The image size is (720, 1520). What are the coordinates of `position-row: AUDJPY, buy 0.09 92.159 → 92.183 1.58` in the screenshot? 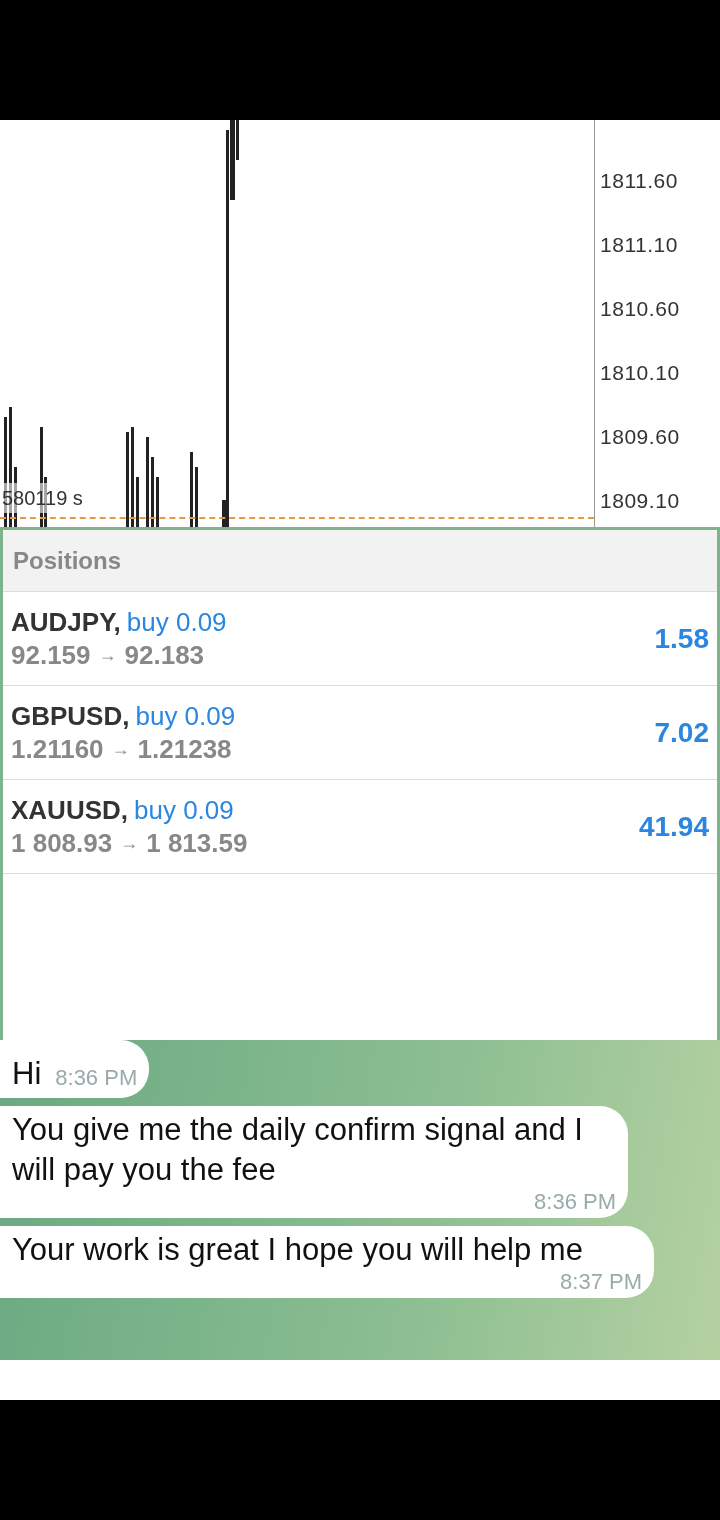 It's located at (360, 639).